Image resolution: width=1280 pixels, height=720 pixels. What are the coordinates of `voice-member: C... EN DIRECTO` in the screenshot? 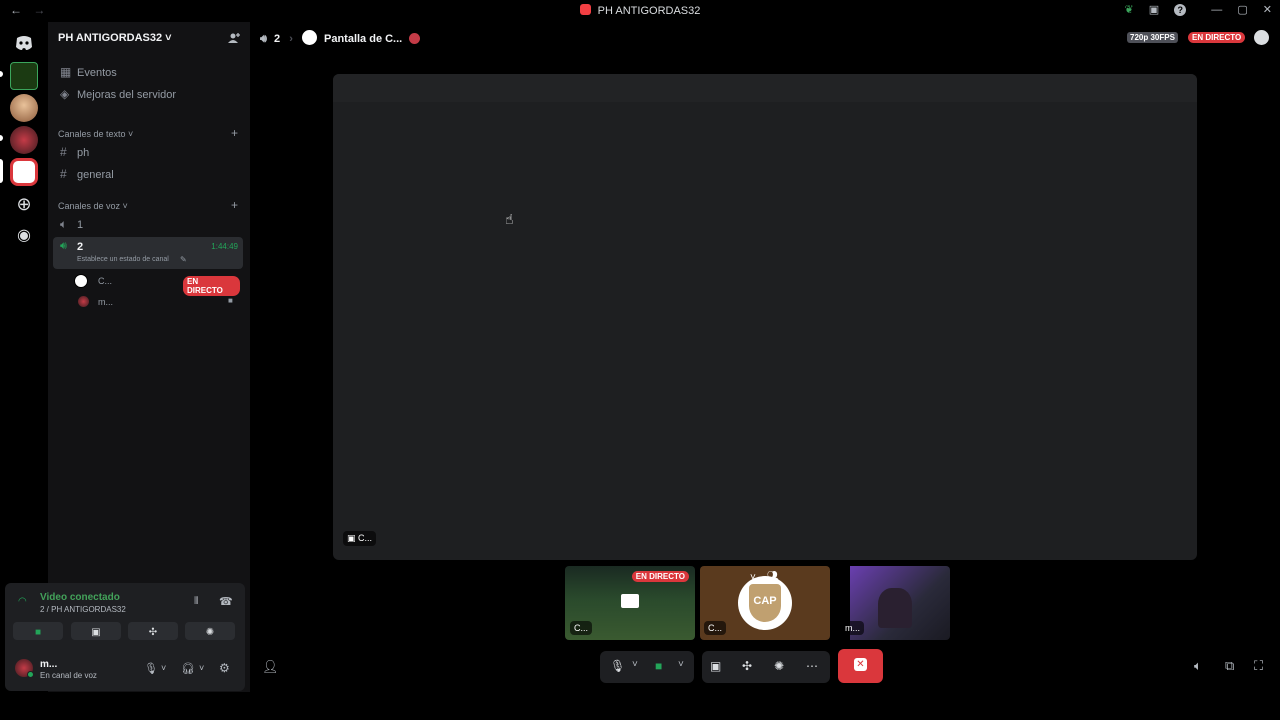 It's located at (157, 284).